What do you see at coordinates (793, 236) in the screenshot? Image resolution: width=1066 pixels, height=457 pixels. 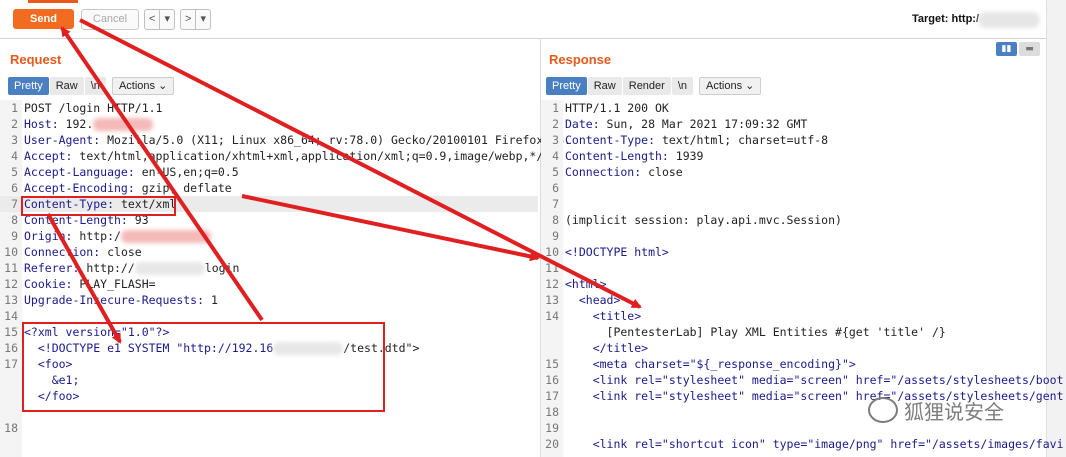 I see `response-line: 9` at bounding box center [793, 236].